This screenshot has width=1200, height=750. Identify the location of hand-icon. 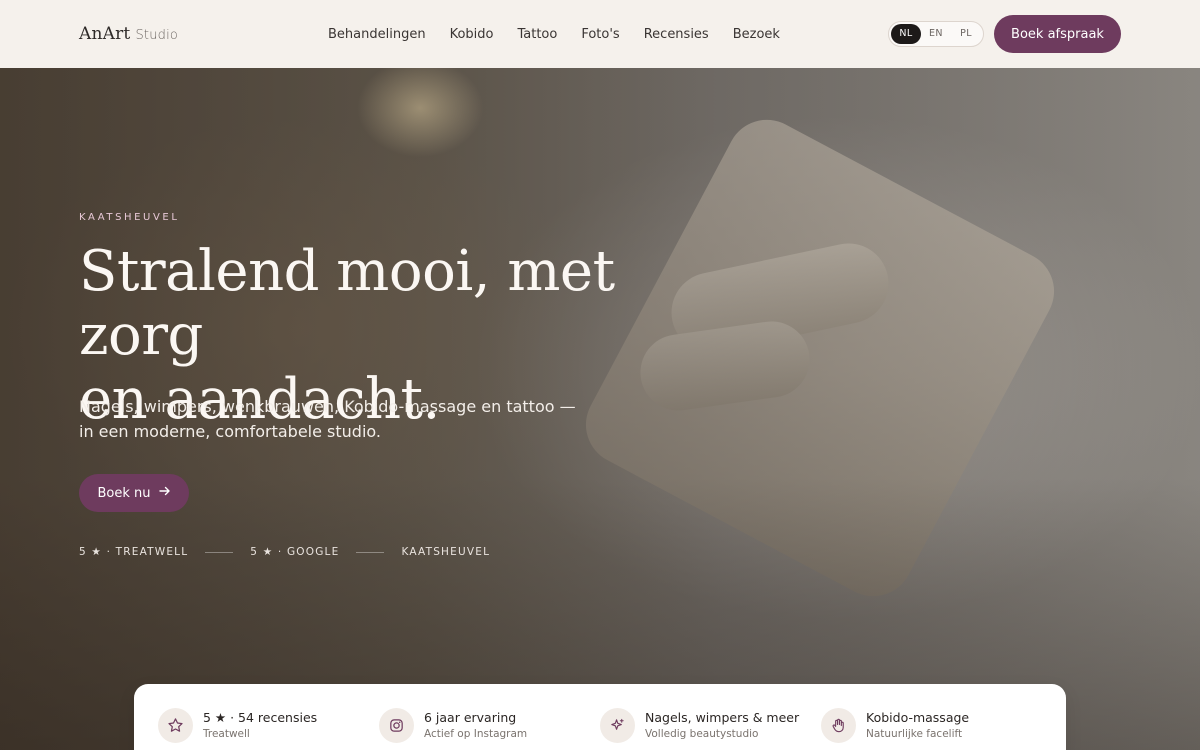
(838, 725).